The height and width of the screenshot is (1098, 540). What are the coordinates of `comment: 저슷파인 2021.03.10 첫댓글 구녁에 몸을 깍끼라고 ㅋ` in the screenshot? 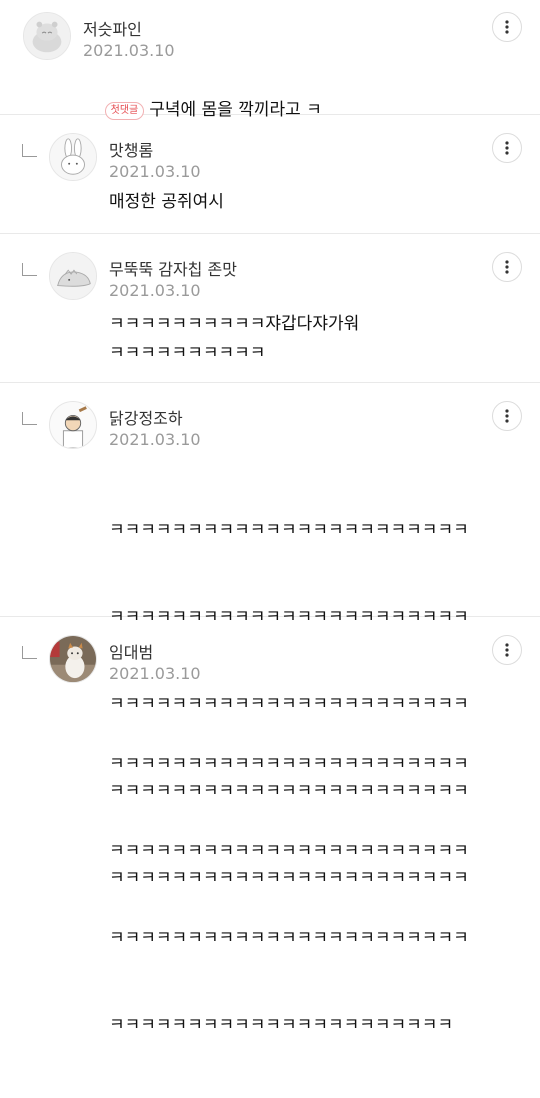 It's located at (270, 60).